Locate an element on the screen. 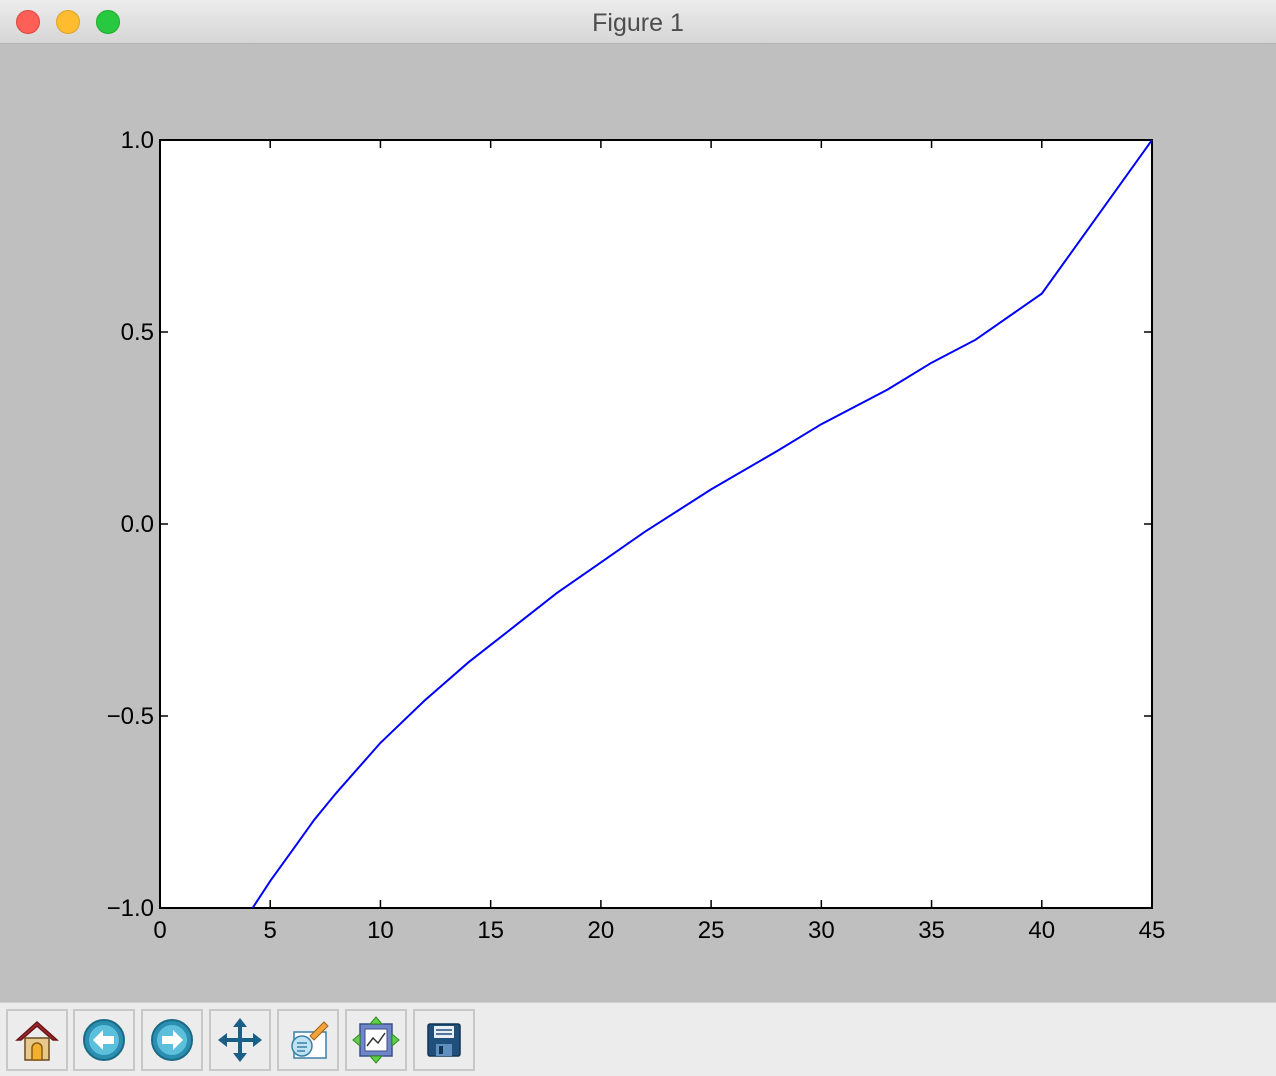  forward-arrow-icon is located at coordinates (172, 1040).